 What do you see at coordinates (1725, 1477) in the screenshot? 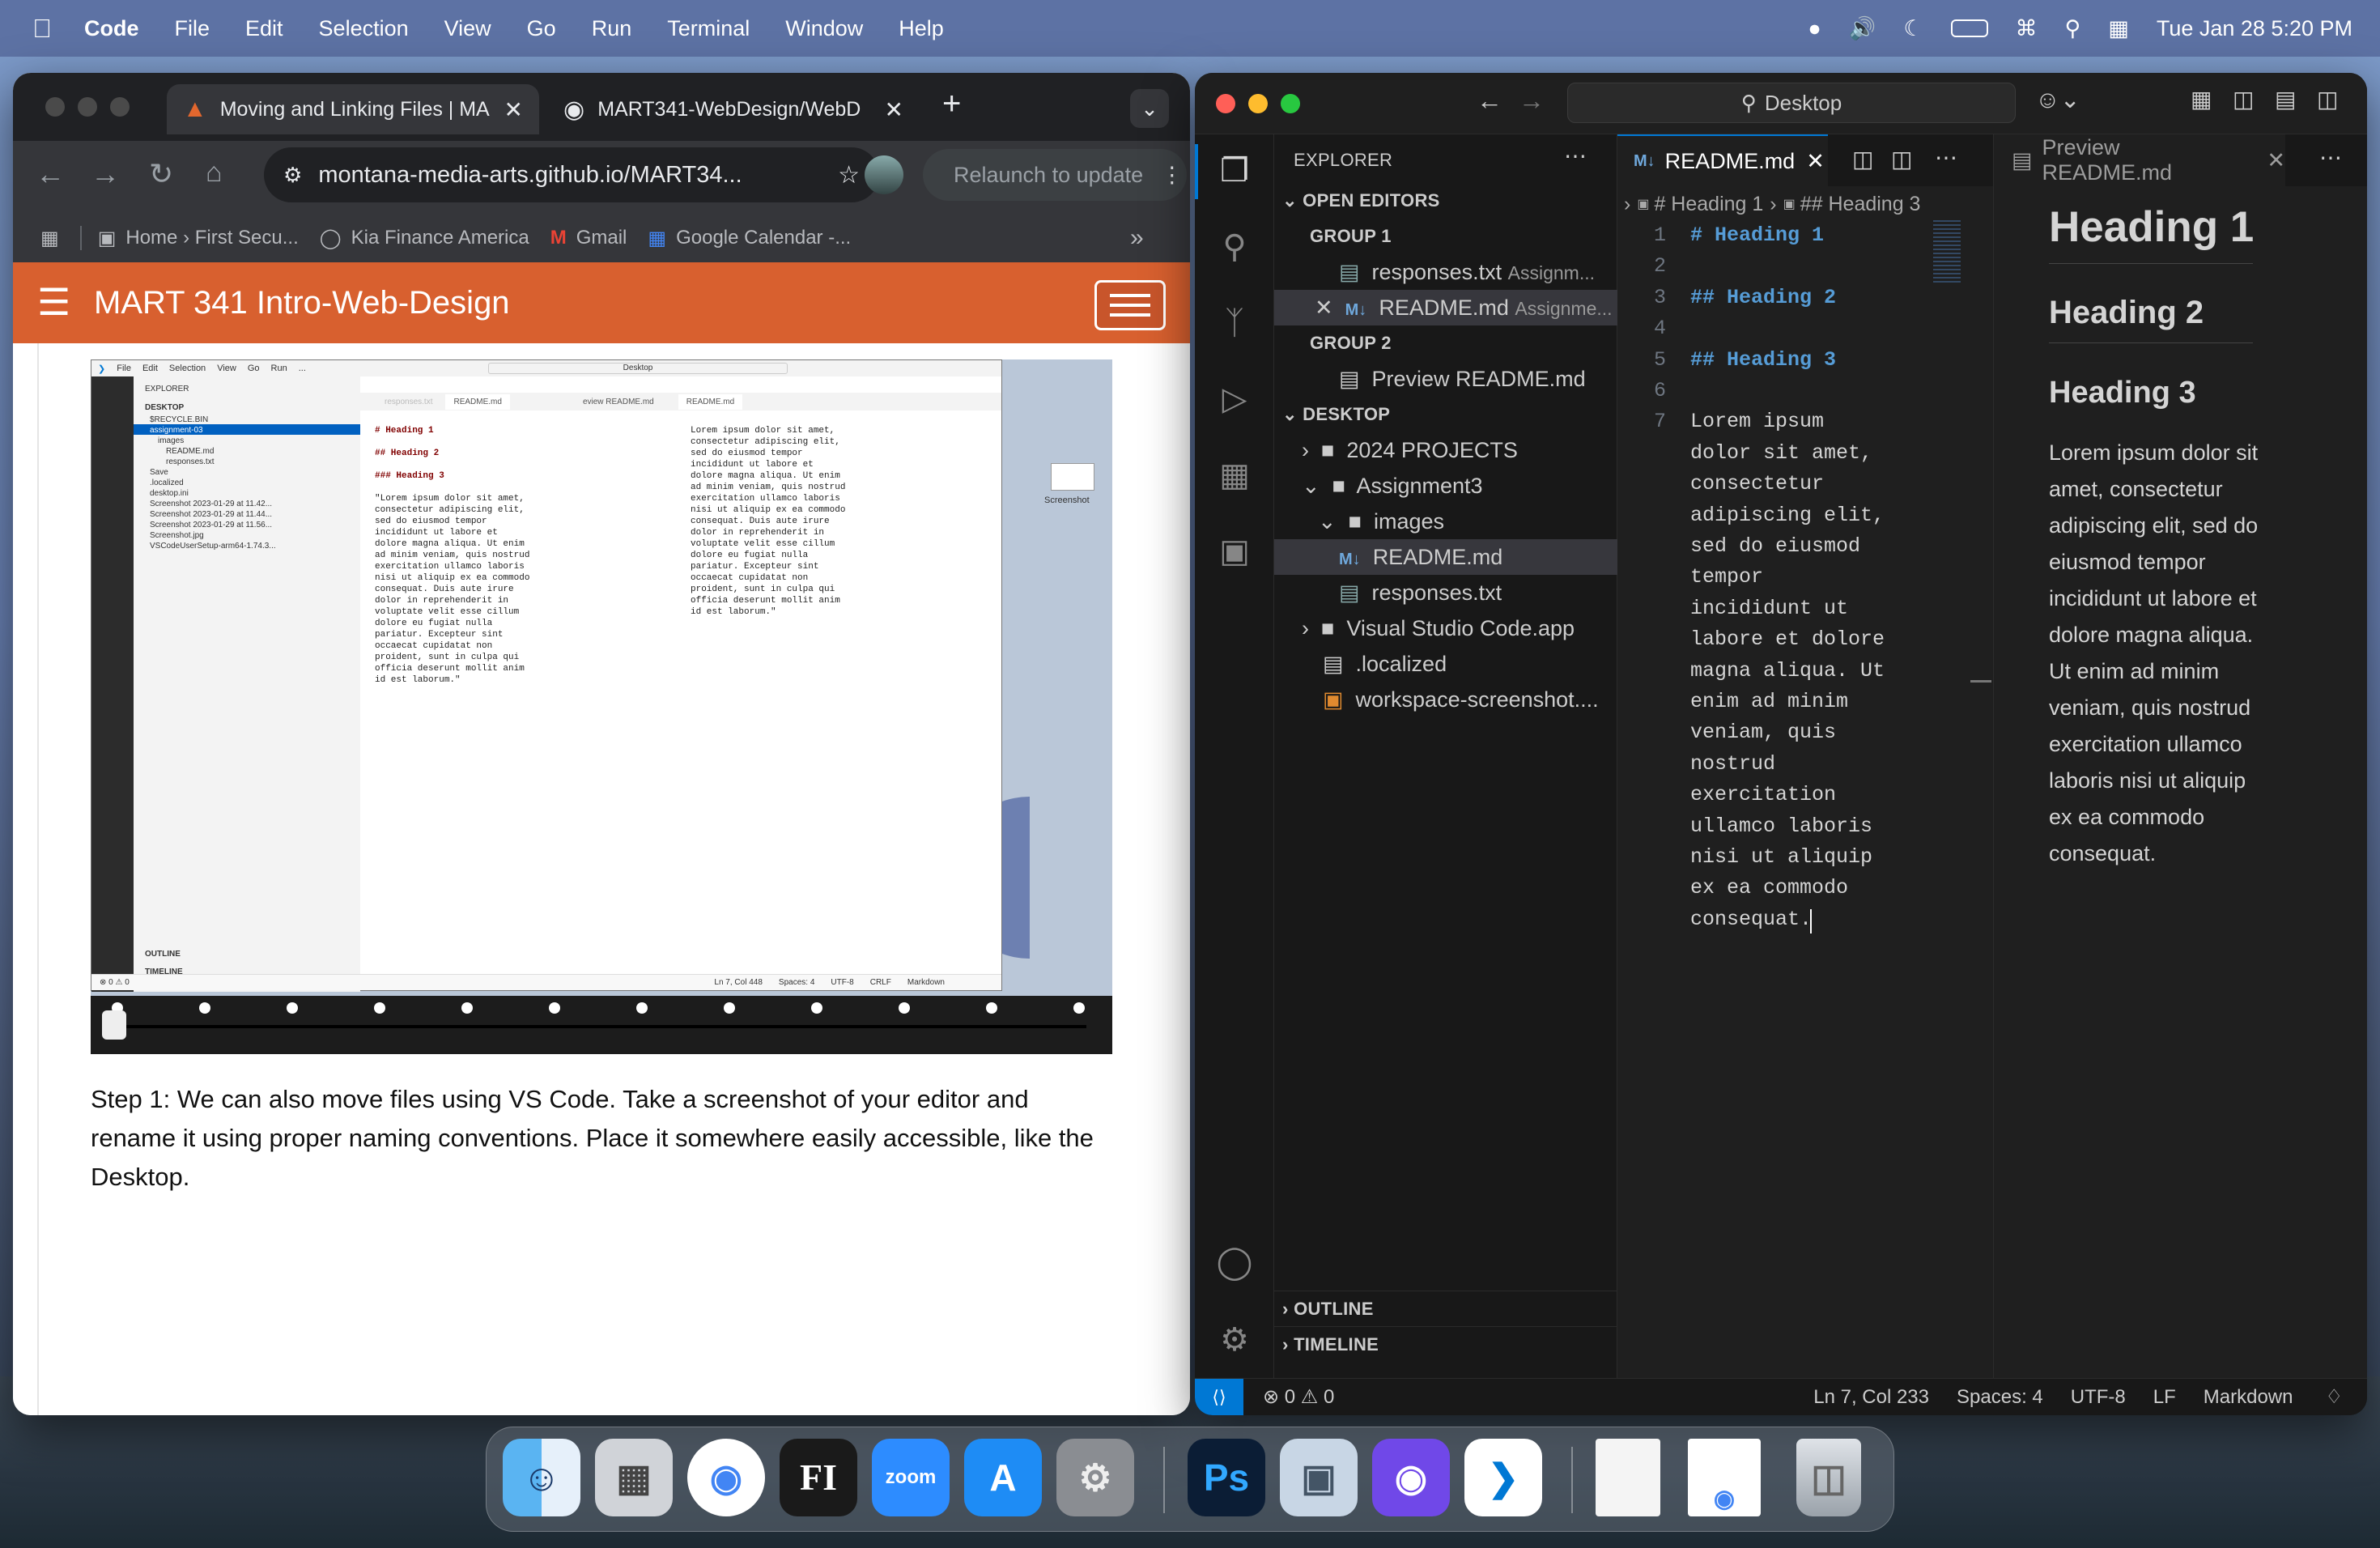
I see `dock-chrome-document: ◉` at bounding box center [1725, 1477].